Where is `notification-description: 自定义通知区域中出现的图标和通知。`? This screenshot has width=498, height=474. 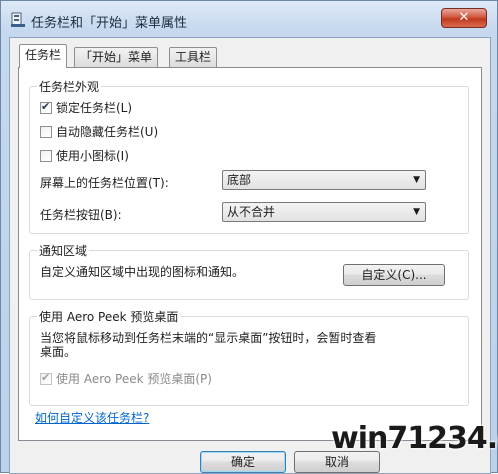
notification-description: 自定义通知区域中出现的图标和通知。 is located at coordinates (142, 272).